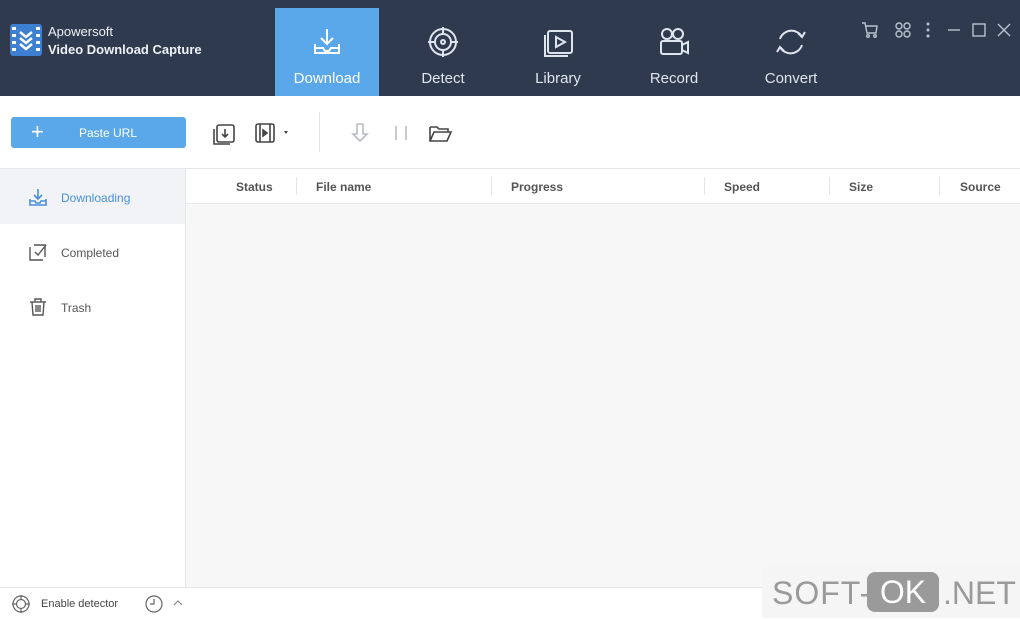 The image size is (1020, 619). Describe the element at coordinates (21, 604) in the screenshot. I see `detector-icon` at that location.